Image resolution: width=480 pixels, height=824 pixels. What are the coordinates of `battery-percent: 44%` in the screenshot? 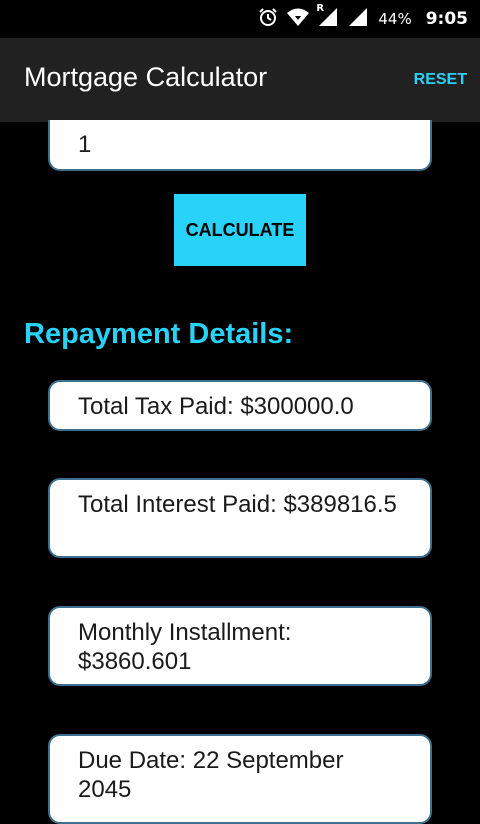 It's located at (395, 19).